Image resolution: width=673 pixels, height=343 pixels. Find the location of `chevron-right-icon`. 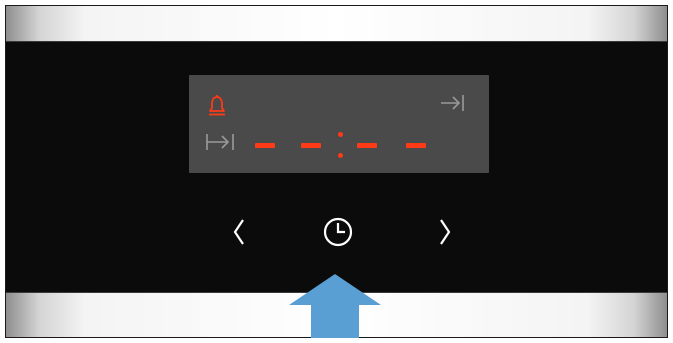

chevron-right-icon is located at coordinates (445, 232).